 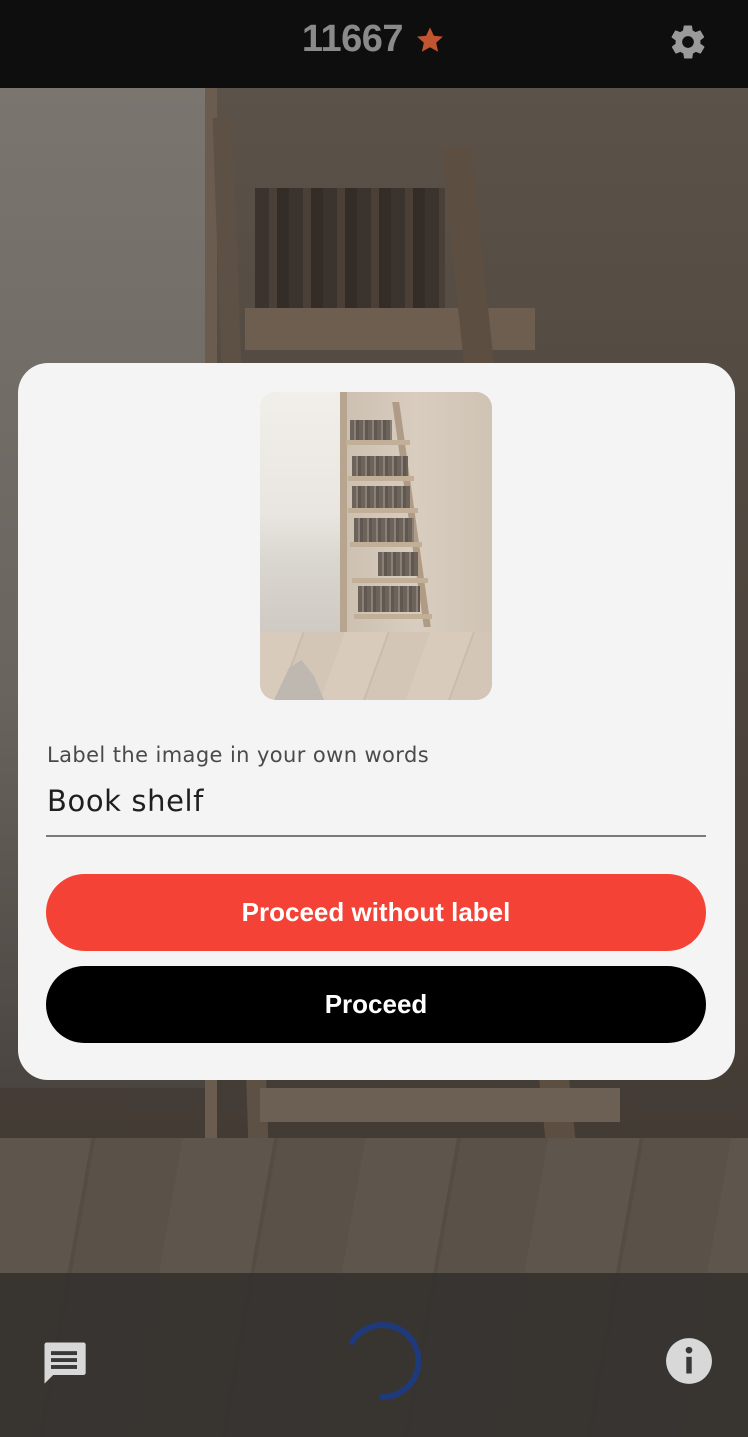 What do you see at coordinates (238, 755) in the screenshot?
I see `label-field-caption: Label the image in your own words` at bounding box center [238, 755].